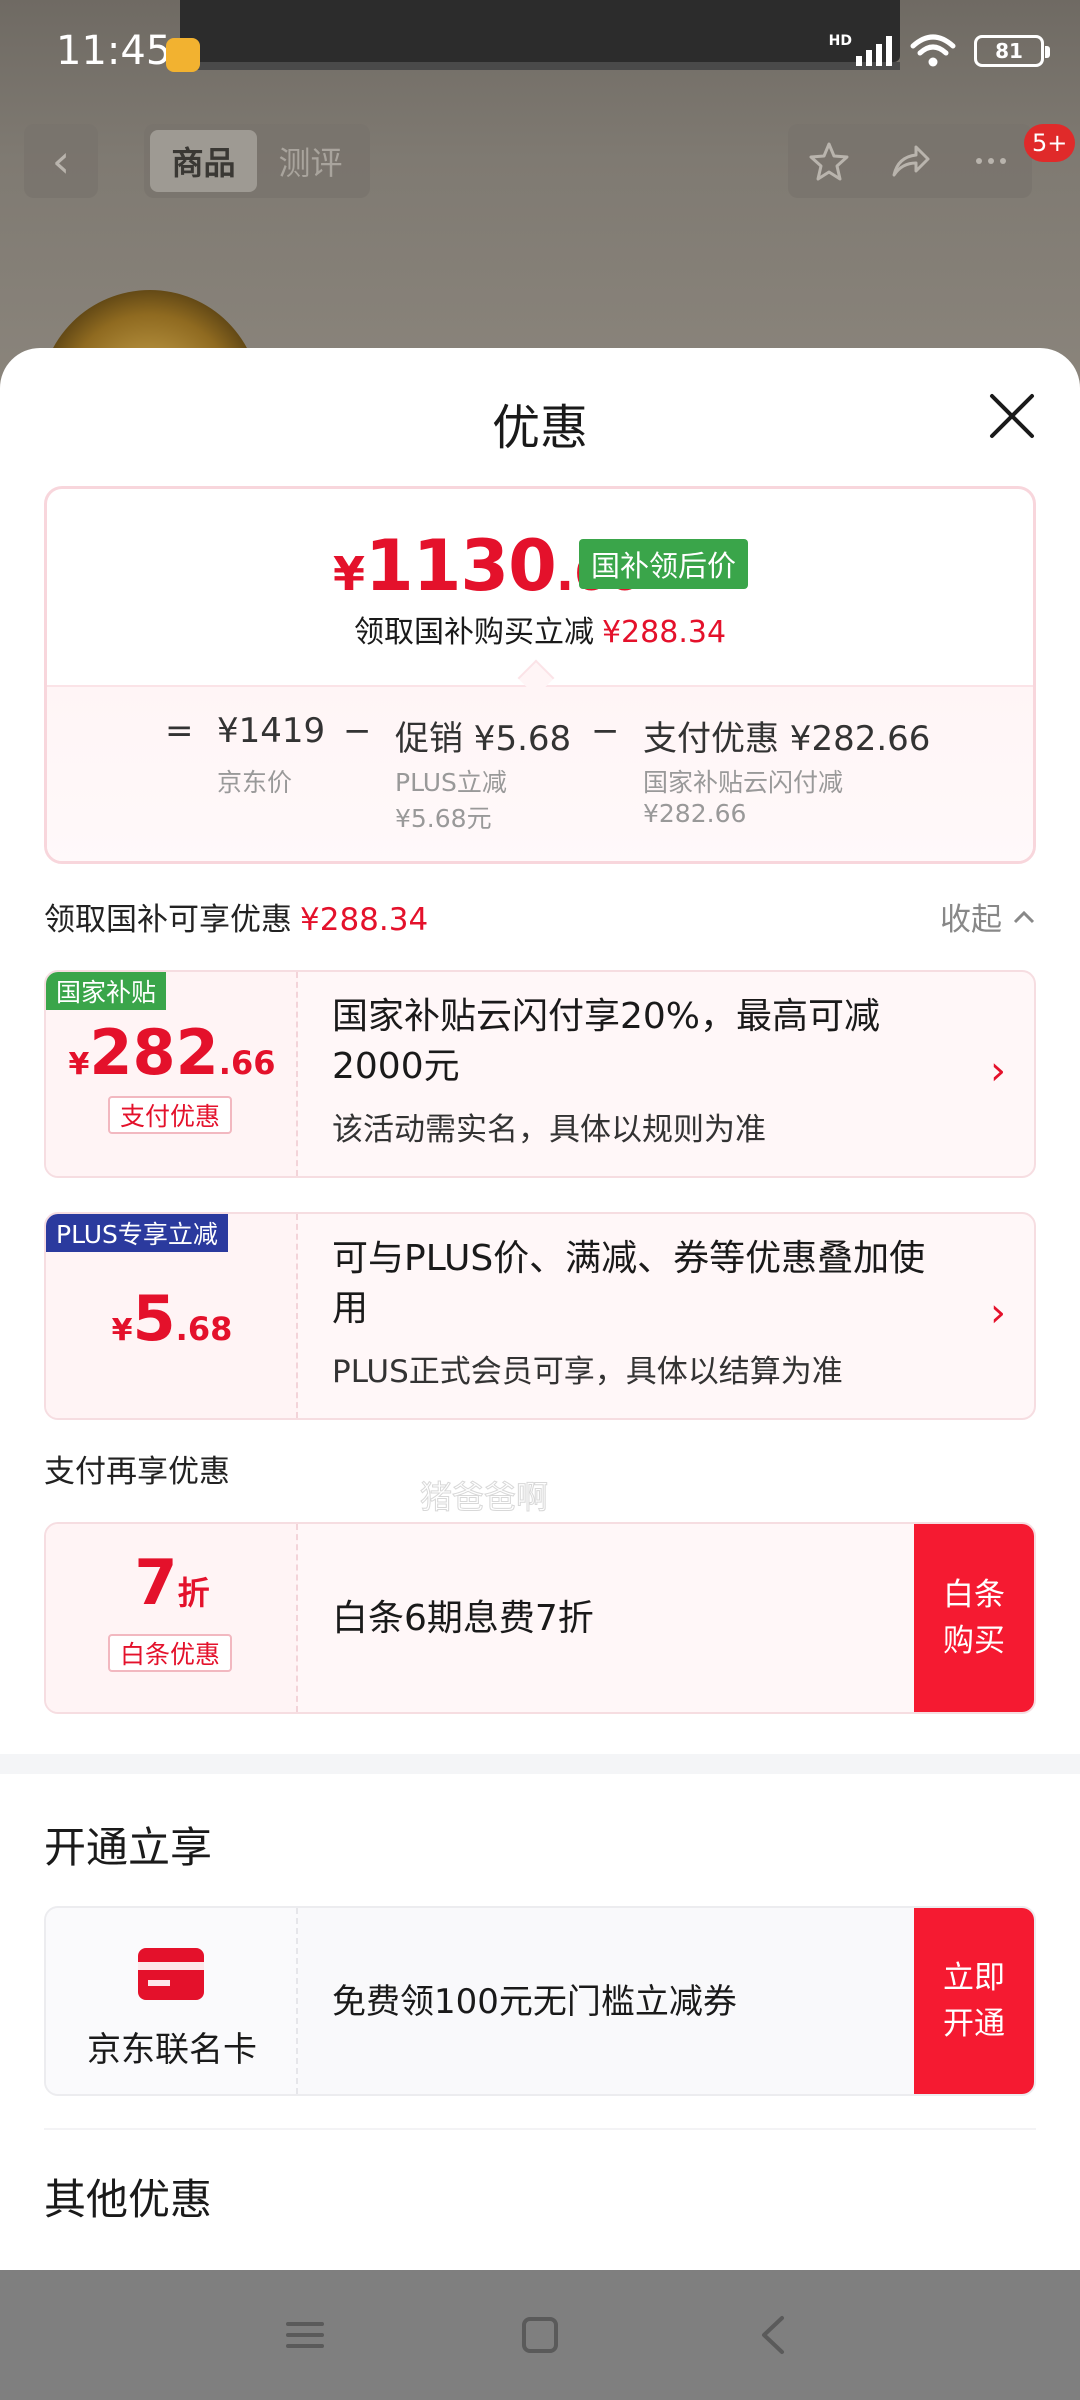 This screenshot has width=1080, height=2400. I want to click on coupon-amount: ¥5.68, so click(172, 1318).